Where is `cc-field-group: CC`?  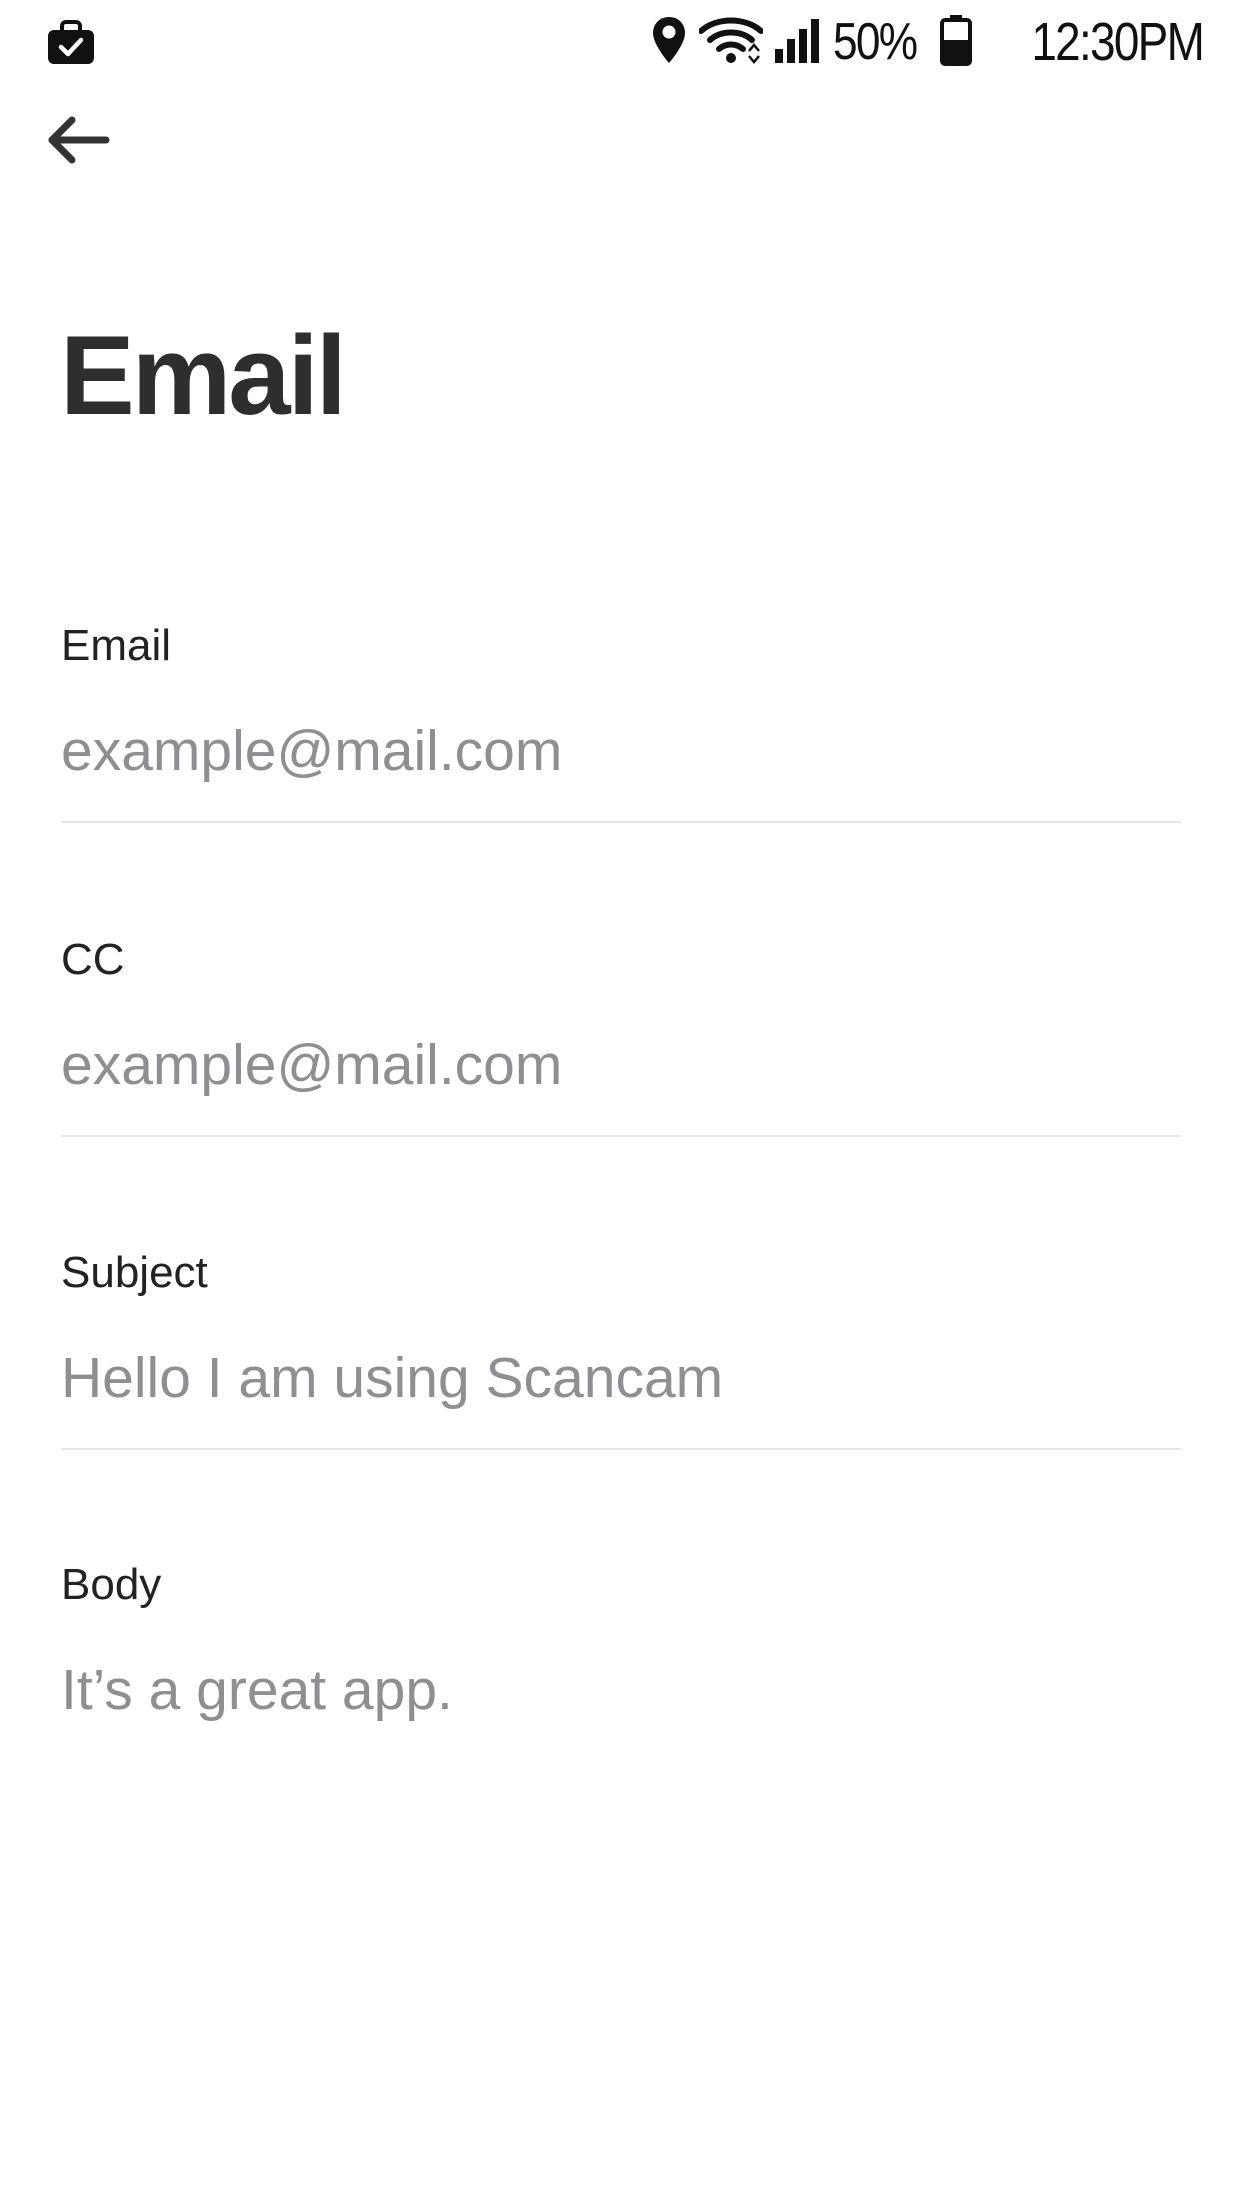
cc-field-group: CC is located at coordinates (621, 1037).